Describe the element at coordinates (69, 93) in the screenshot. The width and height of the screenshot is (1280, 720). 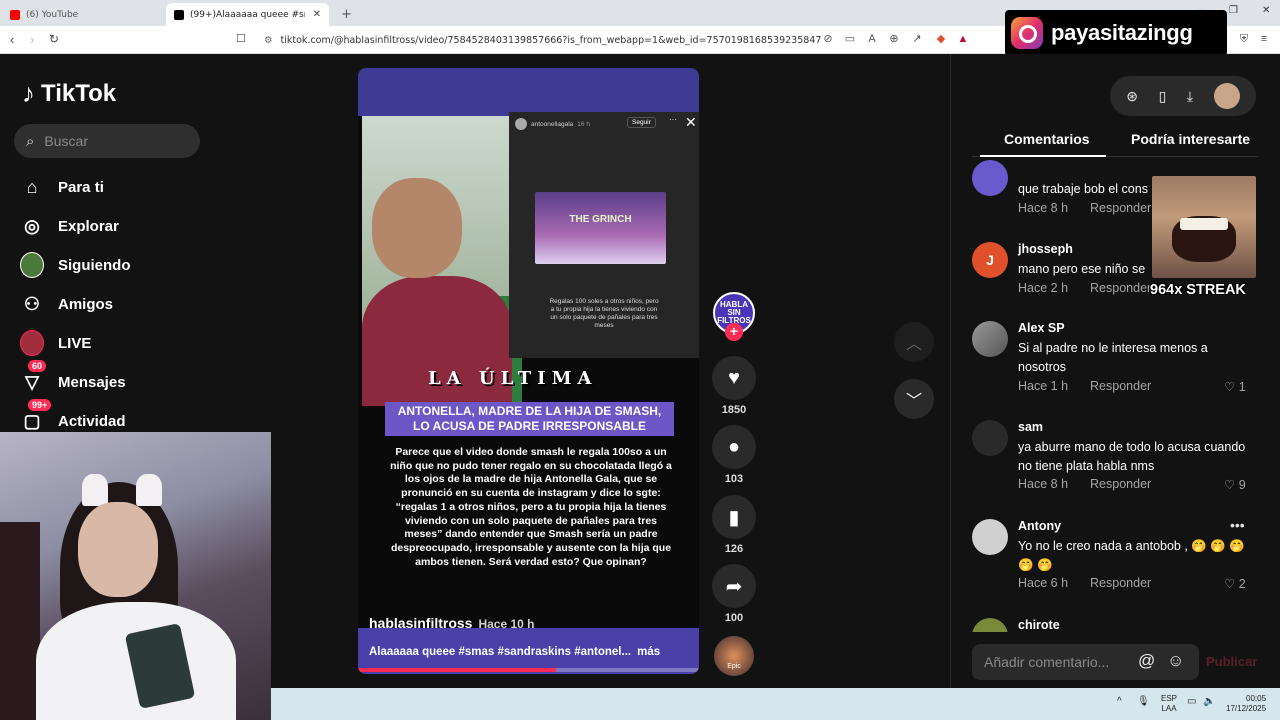
I see `tiktok-logo: ♪ TikTok` at that location.